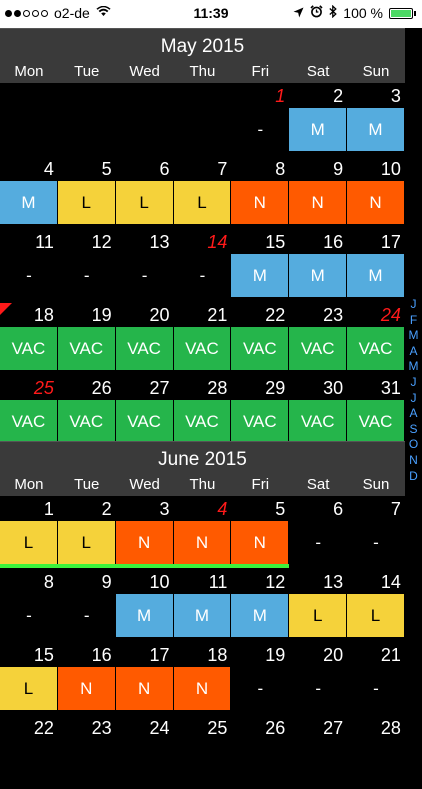 The height and width of the screenshot is (789, 422). I want to click on day-cell: 10 M, so click(144, 606).